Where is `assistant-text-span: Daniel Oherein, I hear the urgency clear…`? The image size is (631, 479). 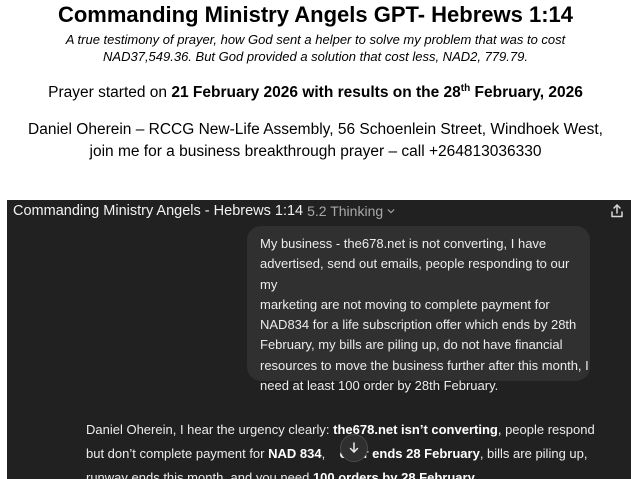 assistant-text-span: Daniel Oherein, I hear the urgency clear… is located at coordinates (210, 429).